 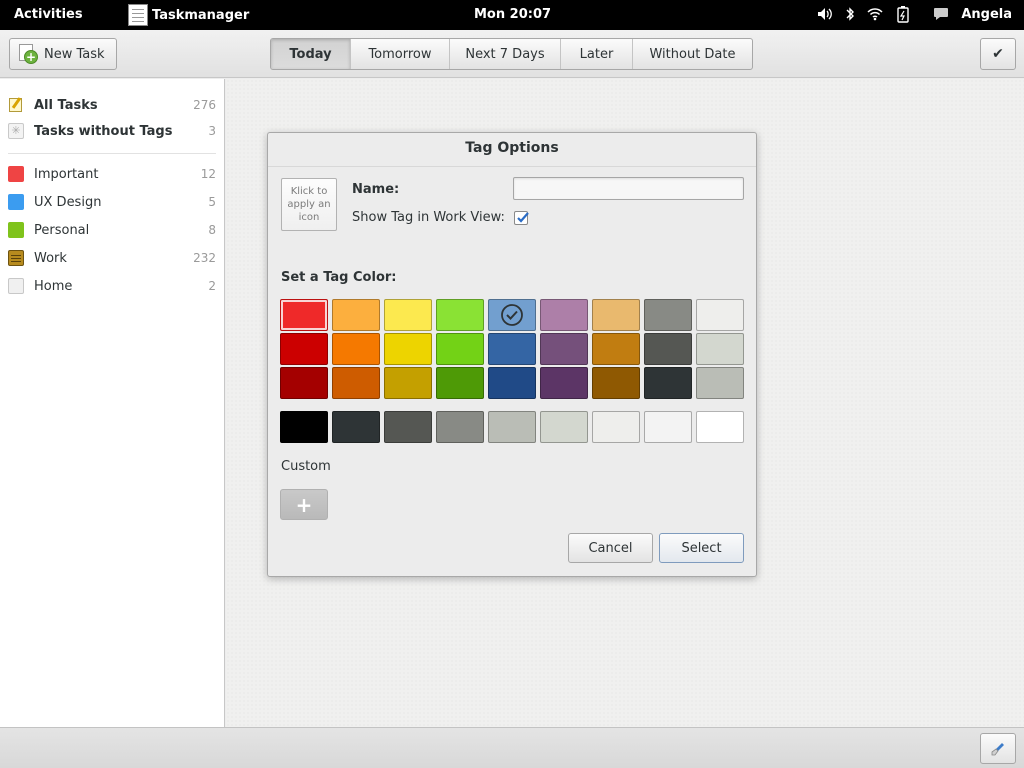 What do you see at coordinates (50, 258) in the screenshot?
I see `sidebar-item-label: Work` at bounding box center [50, 258].